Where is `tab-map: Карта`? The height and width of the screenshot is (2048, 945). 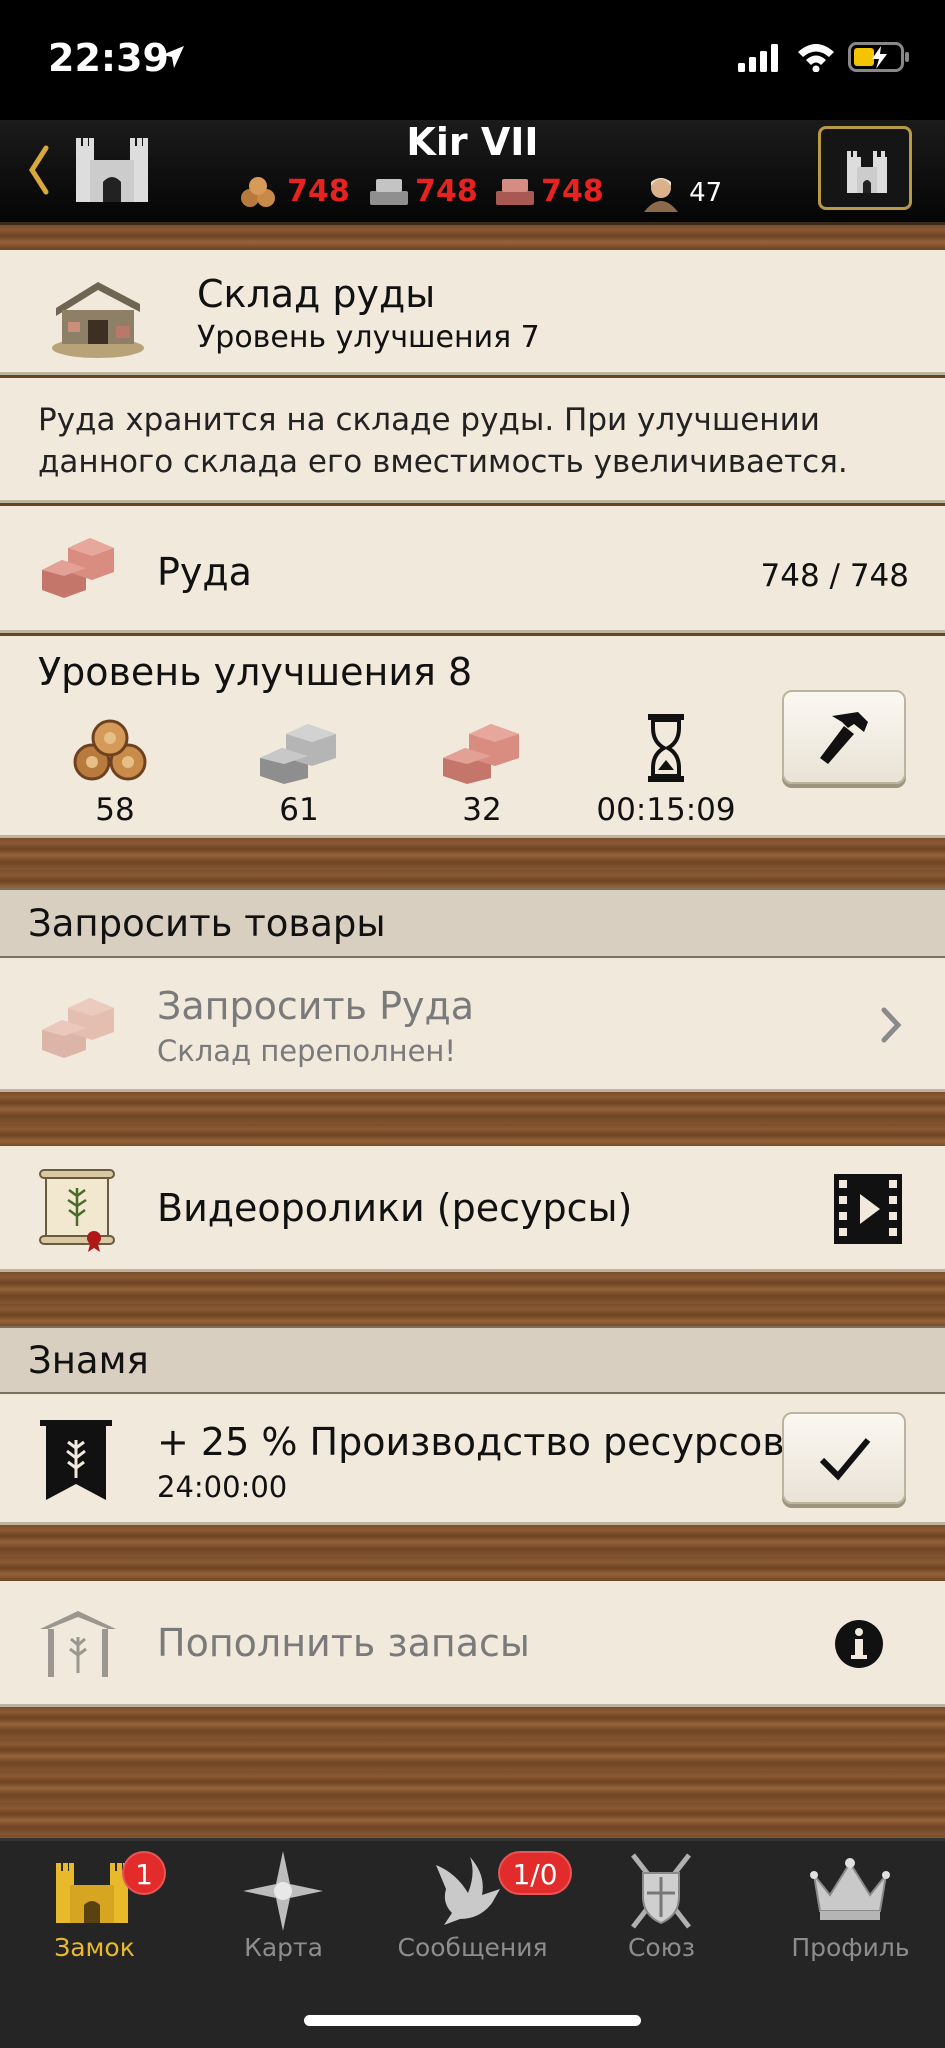
tab-map: Карта is located at coordinates (283, 1911).